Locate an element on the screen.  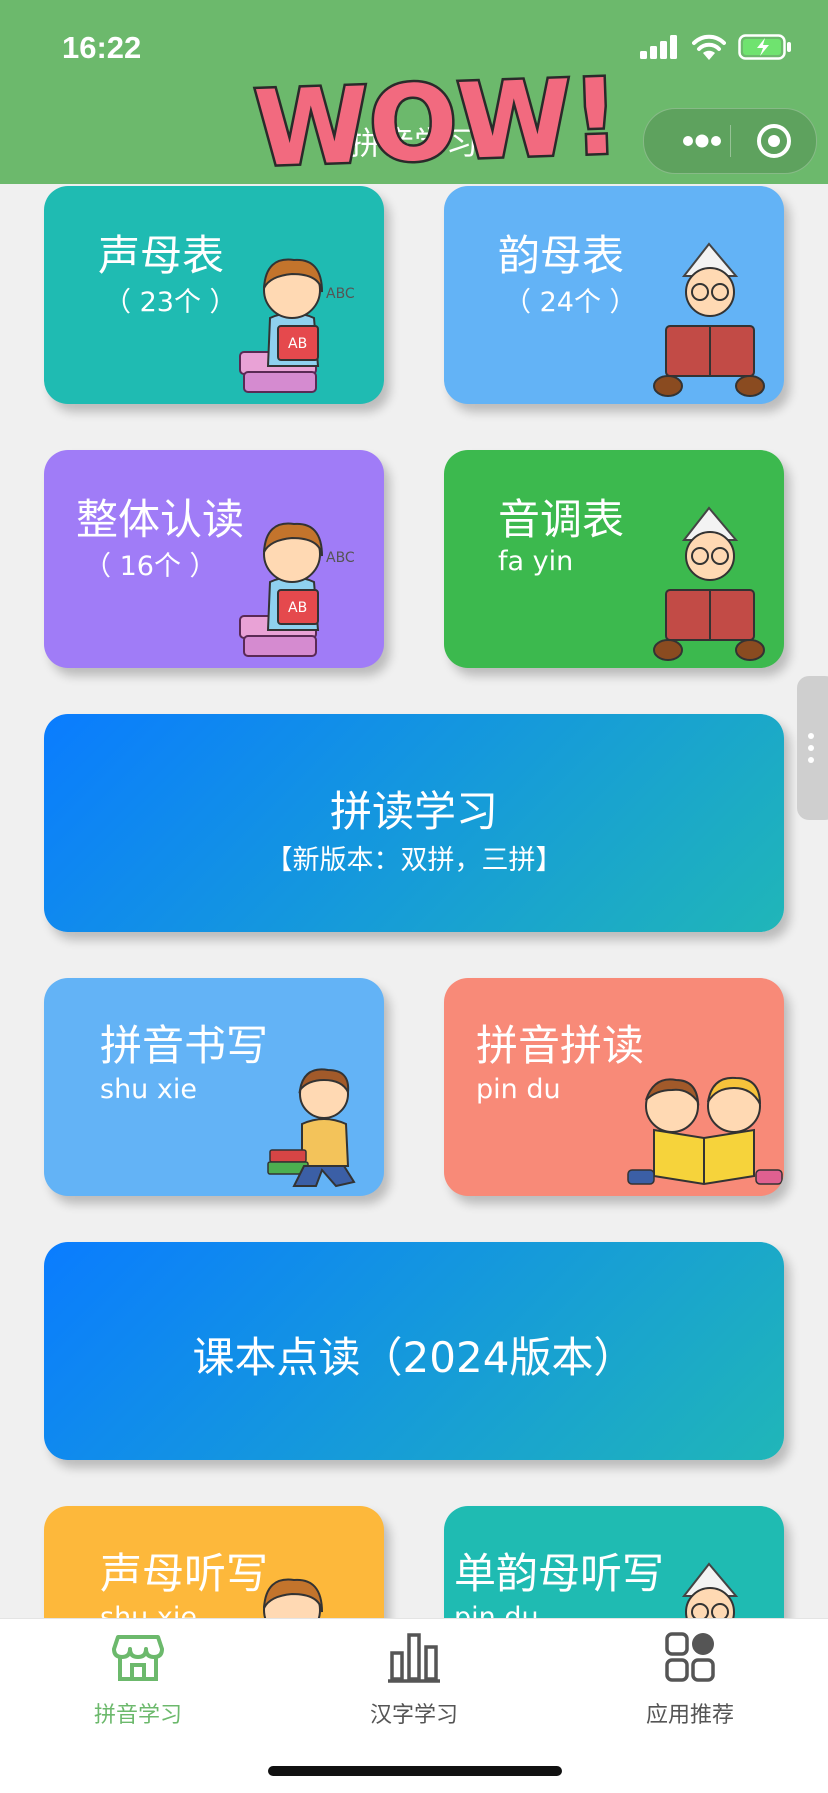
tab-pinyin: 拼音学习 is located at coordinates (138, 1679).